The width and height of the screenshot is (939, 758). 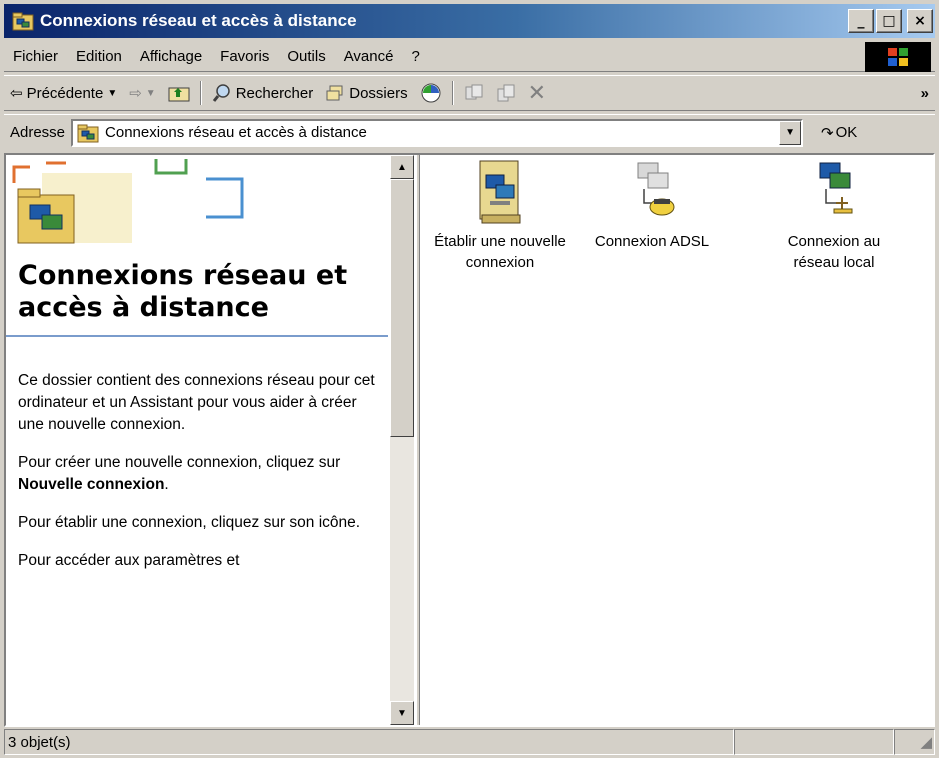 What do you see at coordinates (171, 56) in the screenshot?
I see `menu-affichage: Affichage` at bounding box center [171, 56].